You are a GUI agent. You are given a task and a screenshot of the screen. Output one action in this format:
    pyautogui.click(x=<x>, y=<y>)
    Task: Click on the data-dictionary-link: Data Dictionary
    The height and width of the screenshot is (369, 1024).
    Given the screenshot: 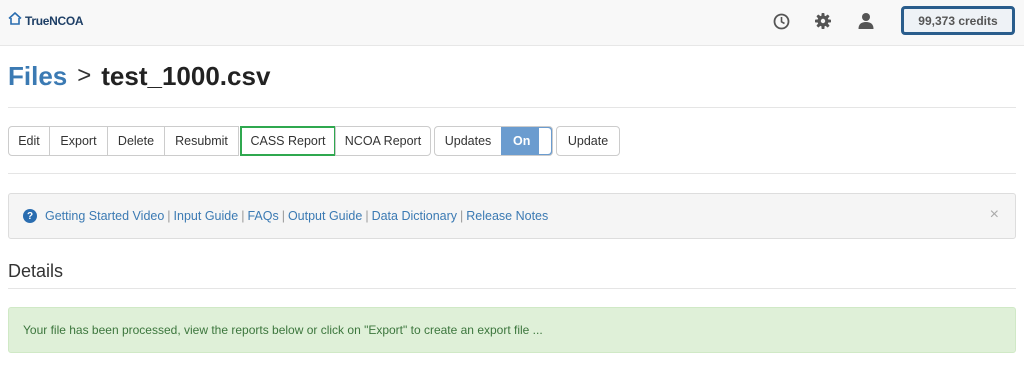 What is the action you would take?
    pyautogui.click(x=414, y=216)
    